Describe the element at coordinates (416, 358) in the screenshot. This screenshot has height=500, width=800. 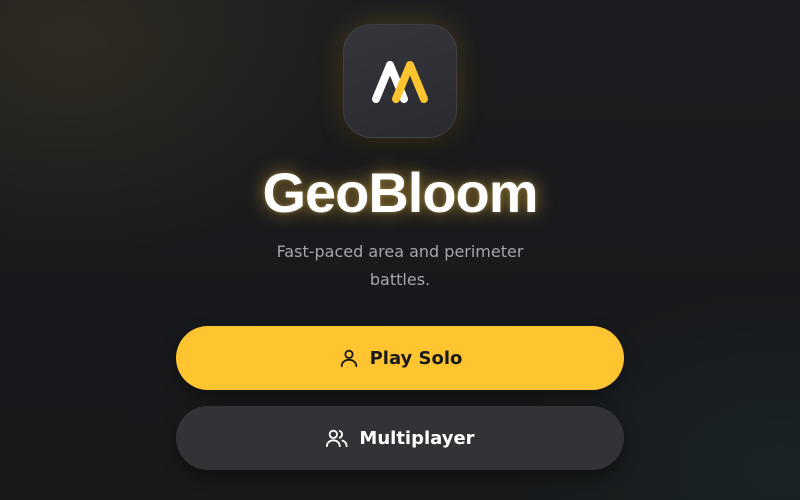
I see `play-solo-label: Play Solo` at that location.